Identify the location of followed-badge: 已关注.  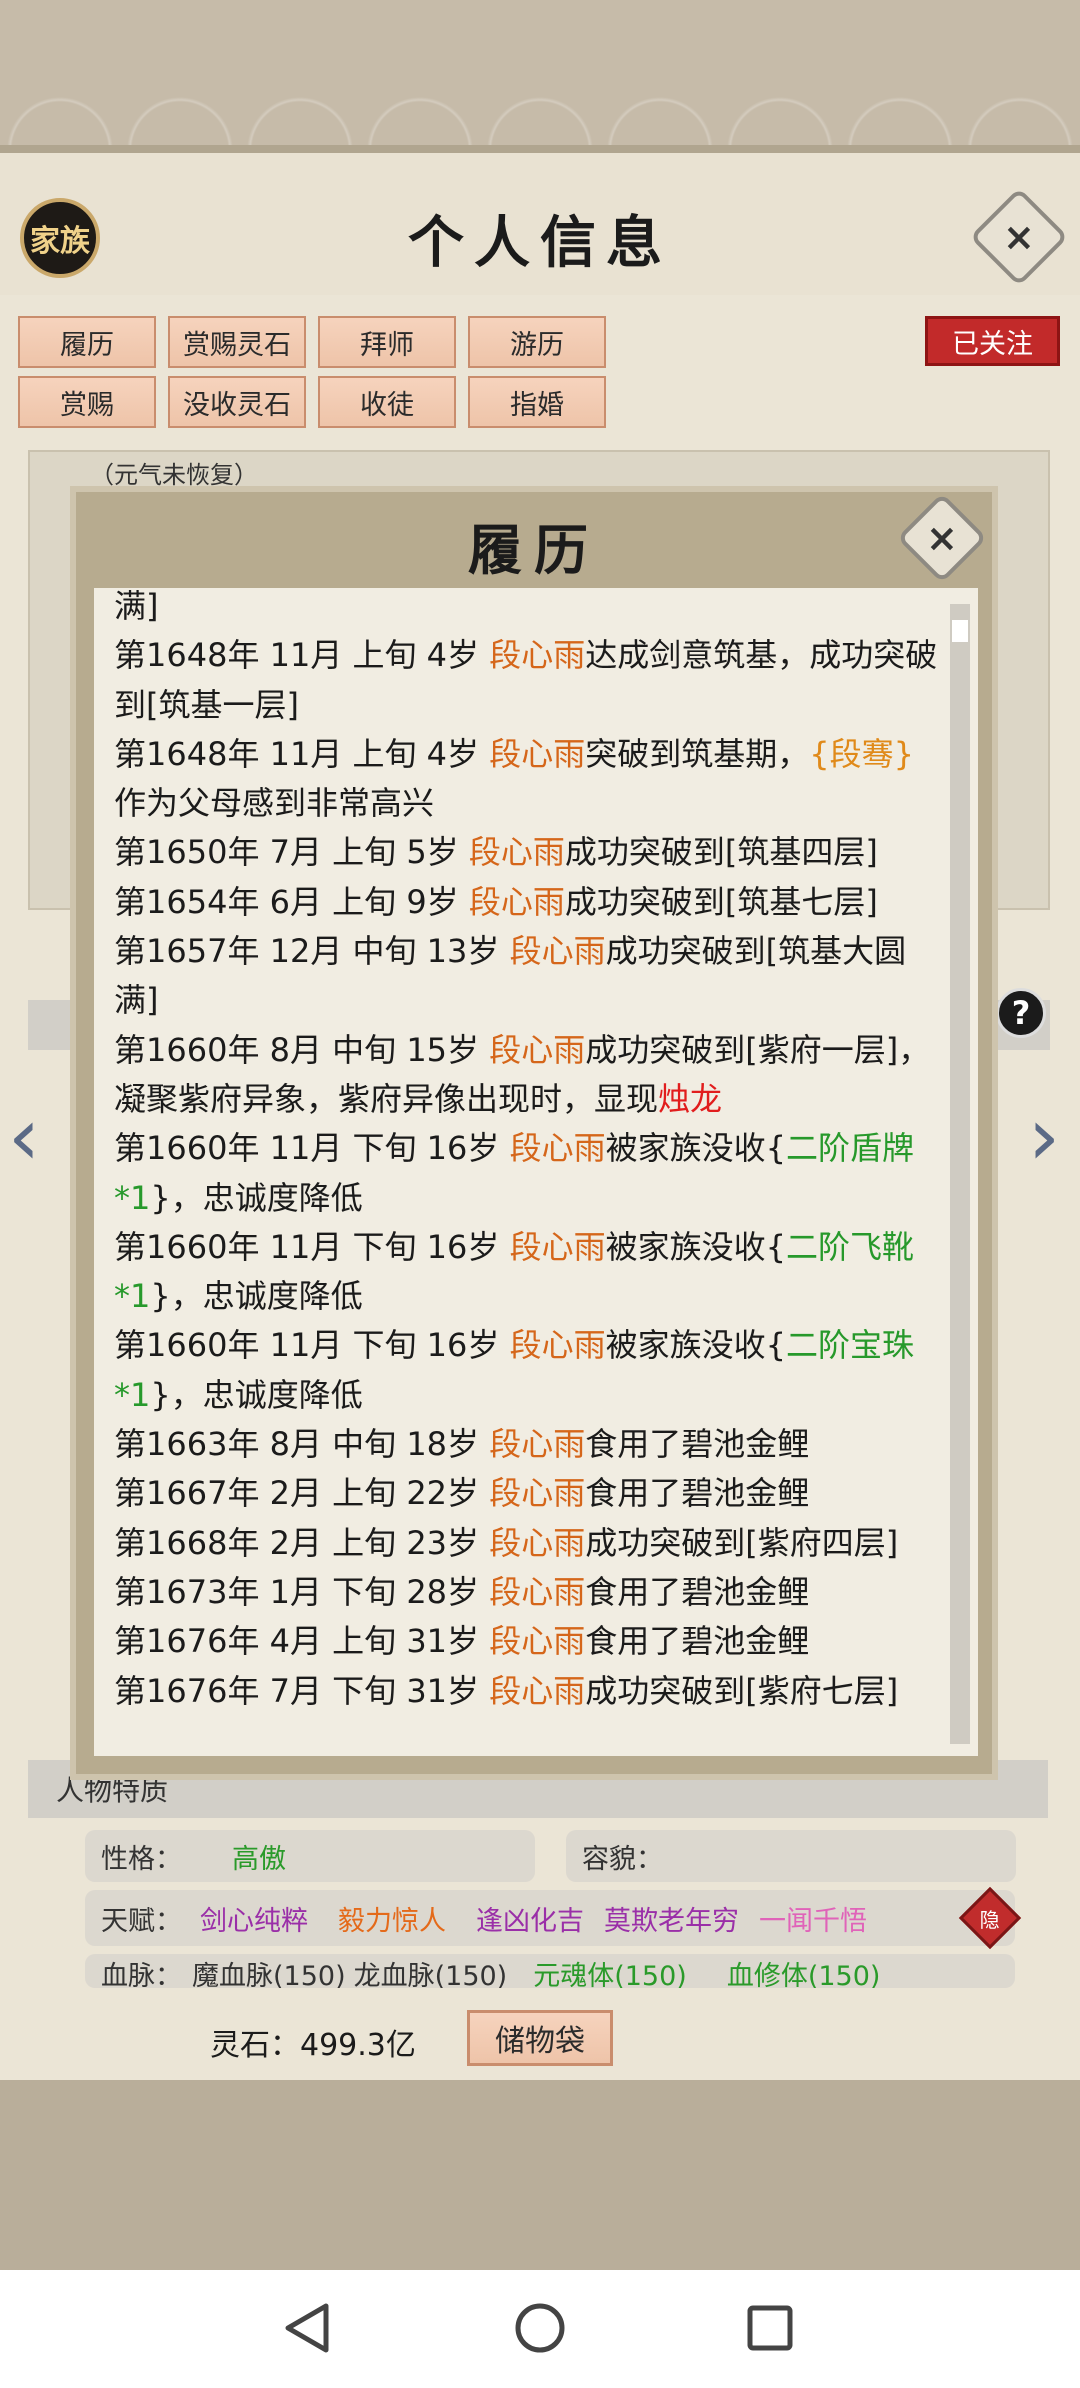
(992, 341).